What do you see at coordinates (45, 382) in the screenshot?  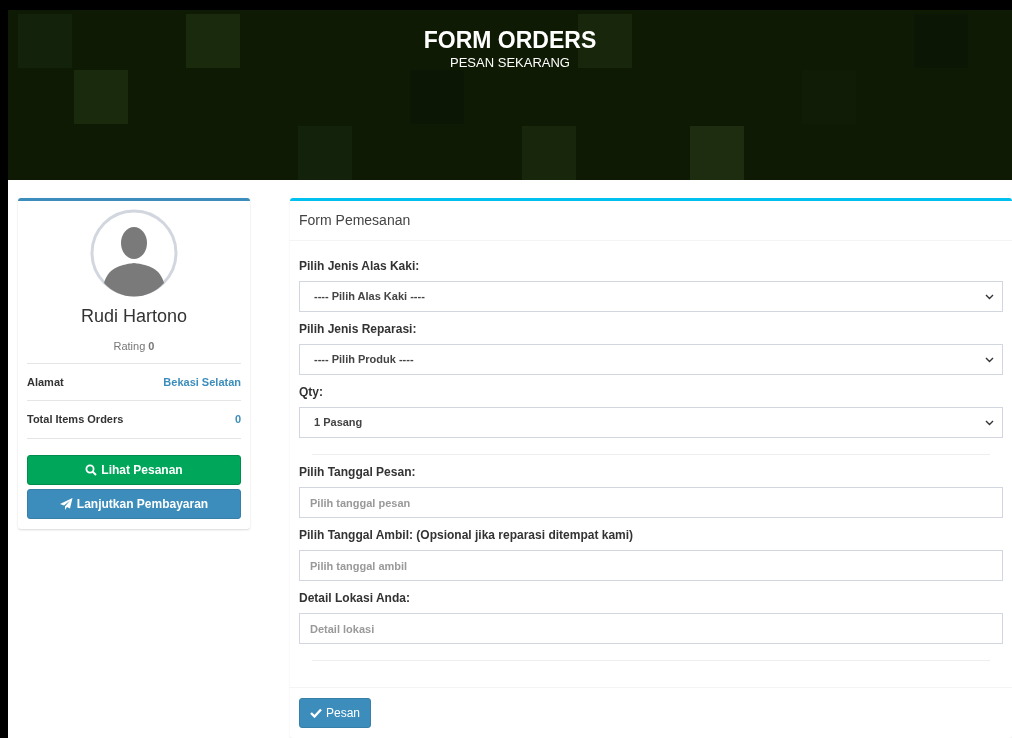 I see `detail-label: Alamat` at bounding box center [45, 382].